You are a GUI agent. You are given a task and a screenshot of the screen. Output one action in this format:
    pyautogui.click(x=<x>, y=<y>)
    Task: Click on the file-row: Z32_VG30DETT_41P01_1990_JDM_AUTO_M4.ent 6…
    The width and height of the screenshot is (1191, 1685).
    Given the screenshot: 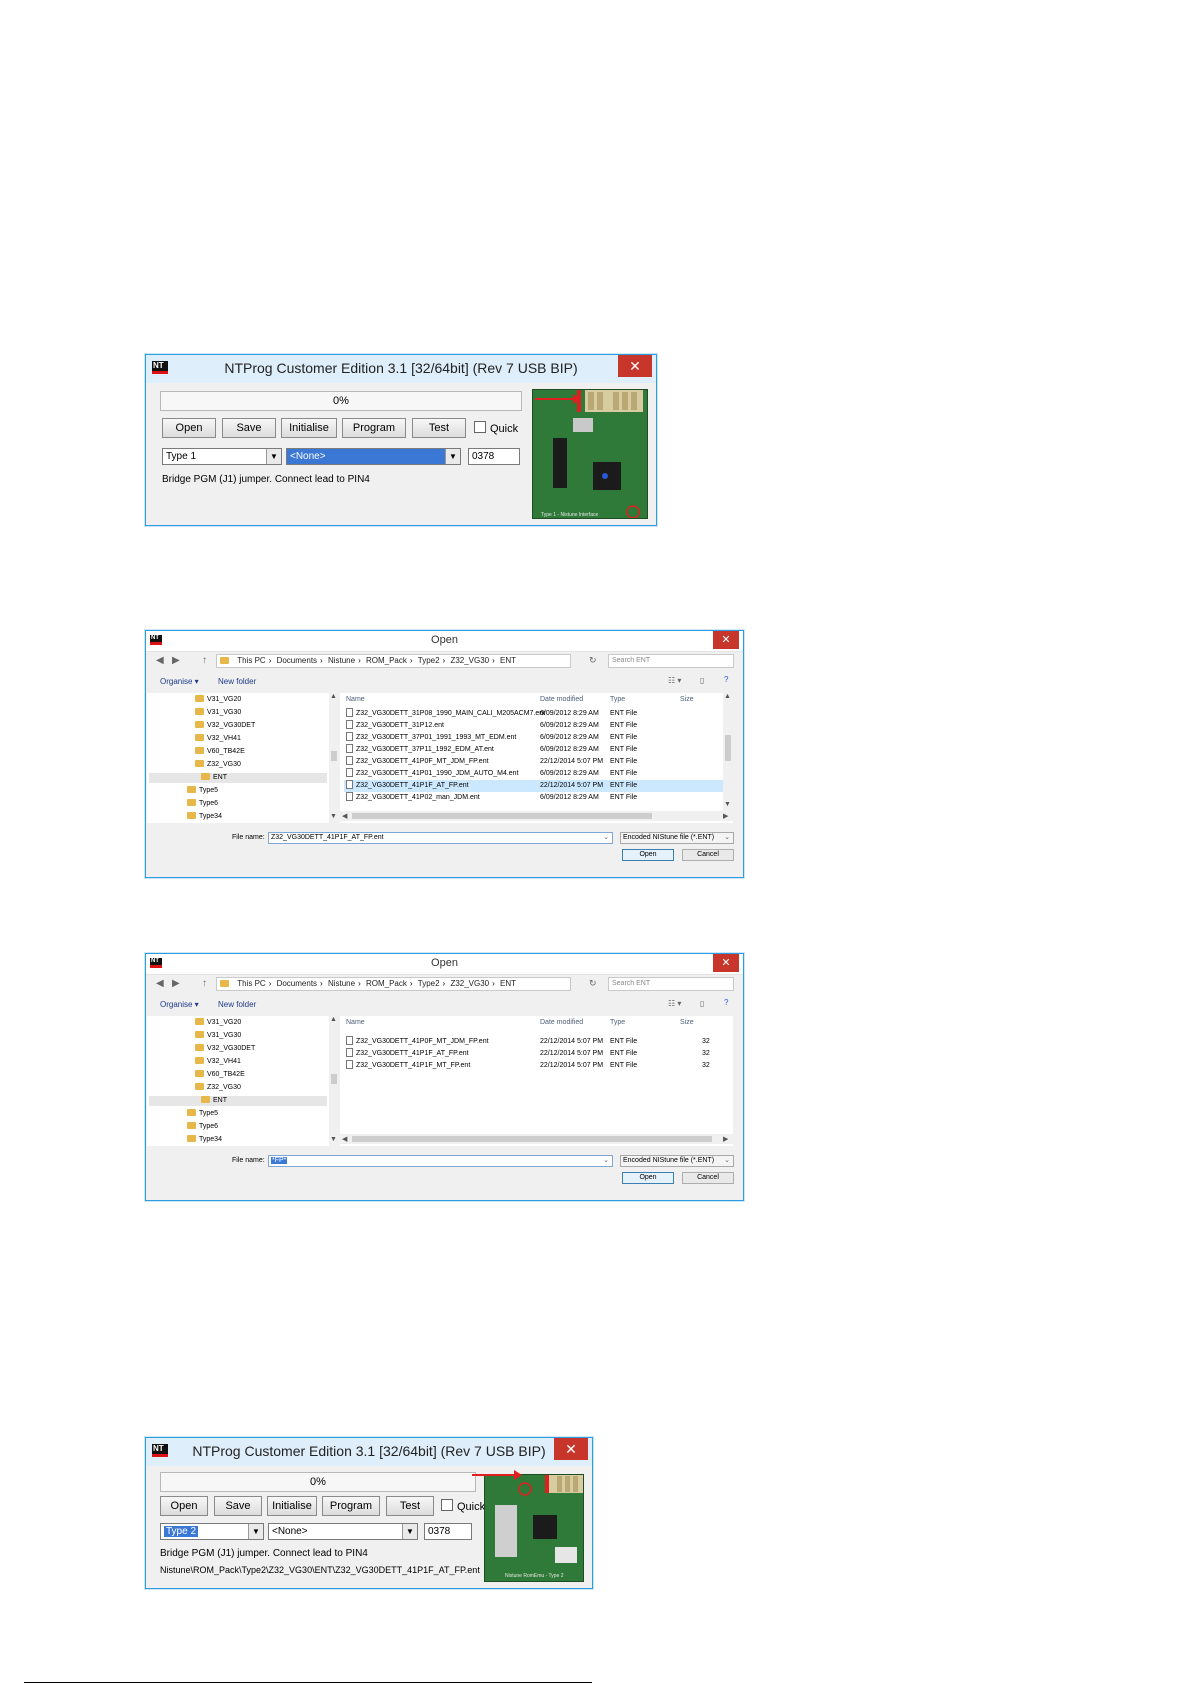 What is the action you would take?
    pyautogui.click(x=538, y=774)
    